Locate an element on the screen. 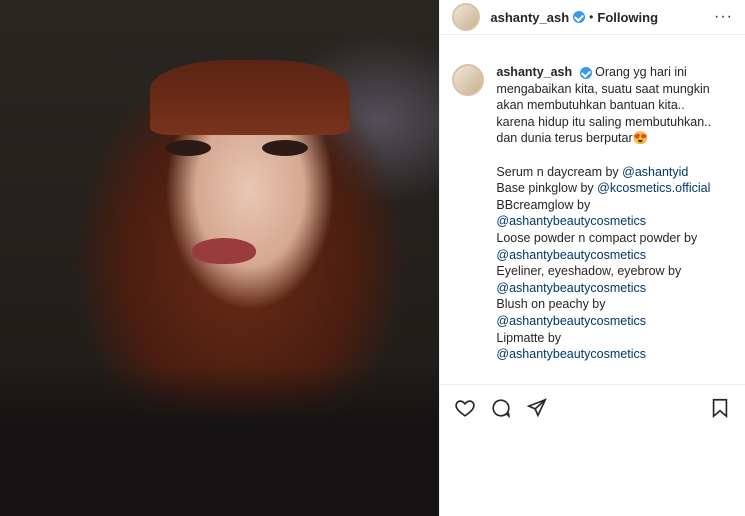 The height and width of the screenshot is (516, 745). caption-line: Lipmatte by is located at coordinates (529, 337).